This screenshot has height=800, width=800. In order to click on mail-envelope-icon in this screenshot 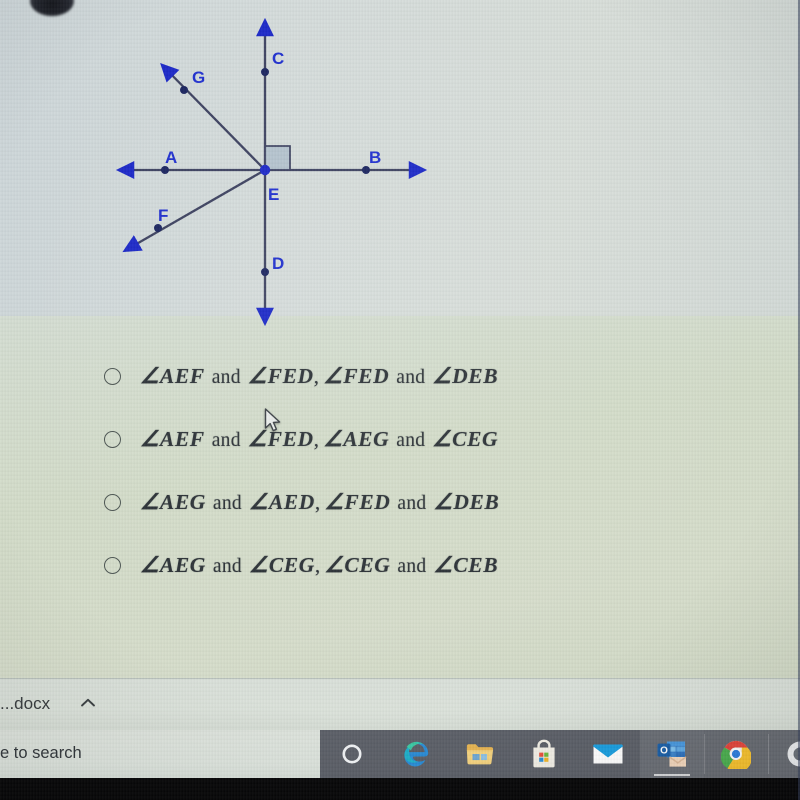, I will do `click(608, 754)`.